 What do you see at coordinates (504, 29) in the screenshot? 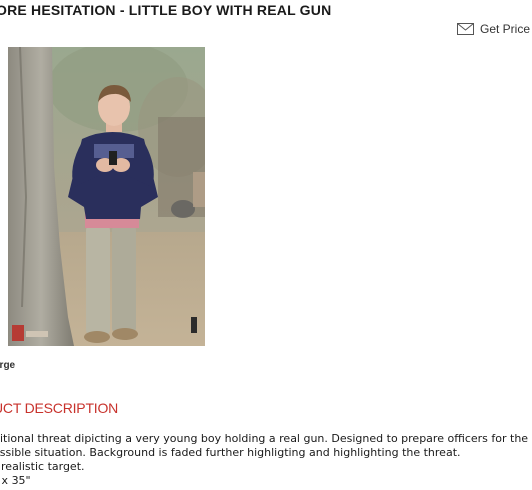
I see `get-price-label: Get Price` at bounding box center [504, 29].